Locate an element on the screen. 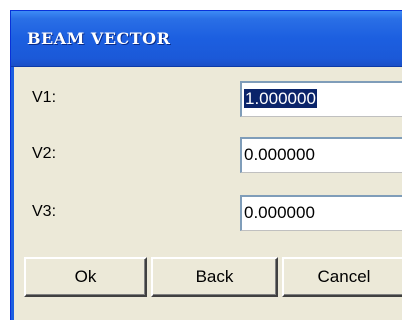  v3-label: V3: is located at coordinates (44, 211).